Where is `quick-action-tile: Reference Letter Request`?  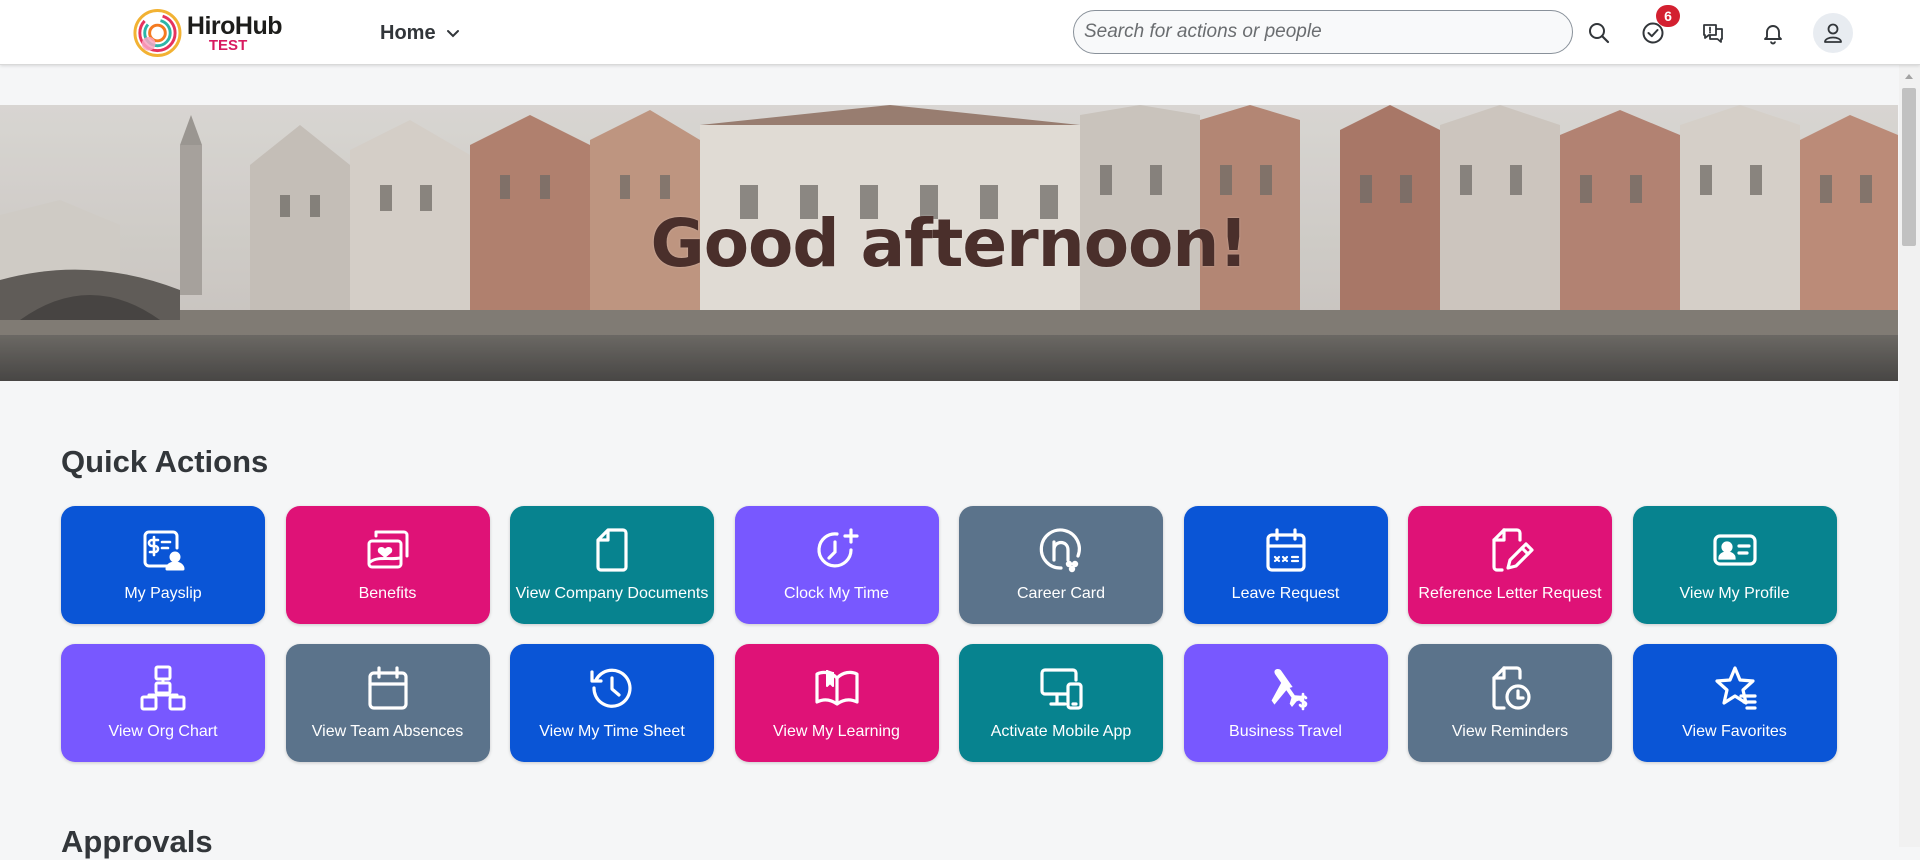
quick-action-tile: Reference Letter Request is located at coordinates (1510, 565).